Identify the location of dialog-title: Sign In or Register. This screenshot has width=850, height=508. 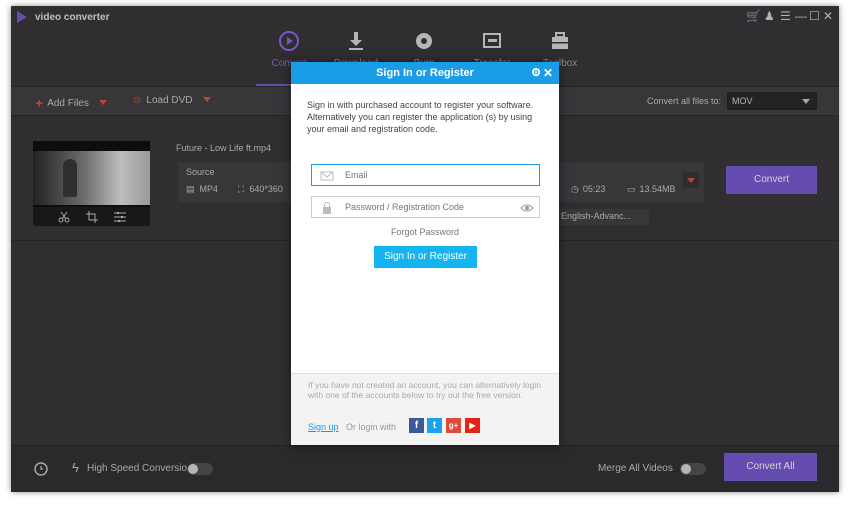
(425, 73).